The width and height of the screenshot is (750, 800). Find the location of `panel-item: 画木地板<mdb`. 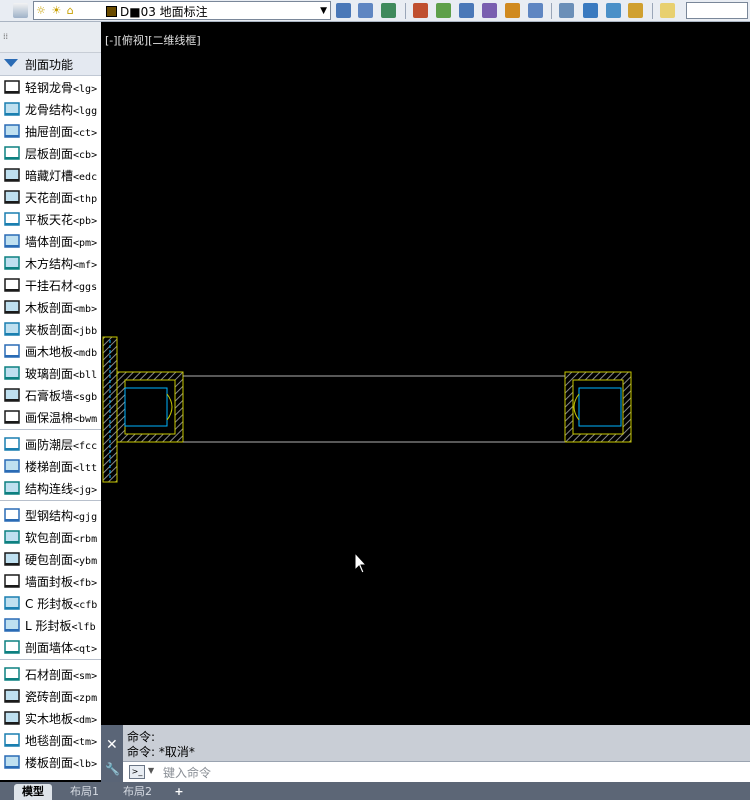

panel-item: 画木地板<mdb is located at coordinates (50, 351).